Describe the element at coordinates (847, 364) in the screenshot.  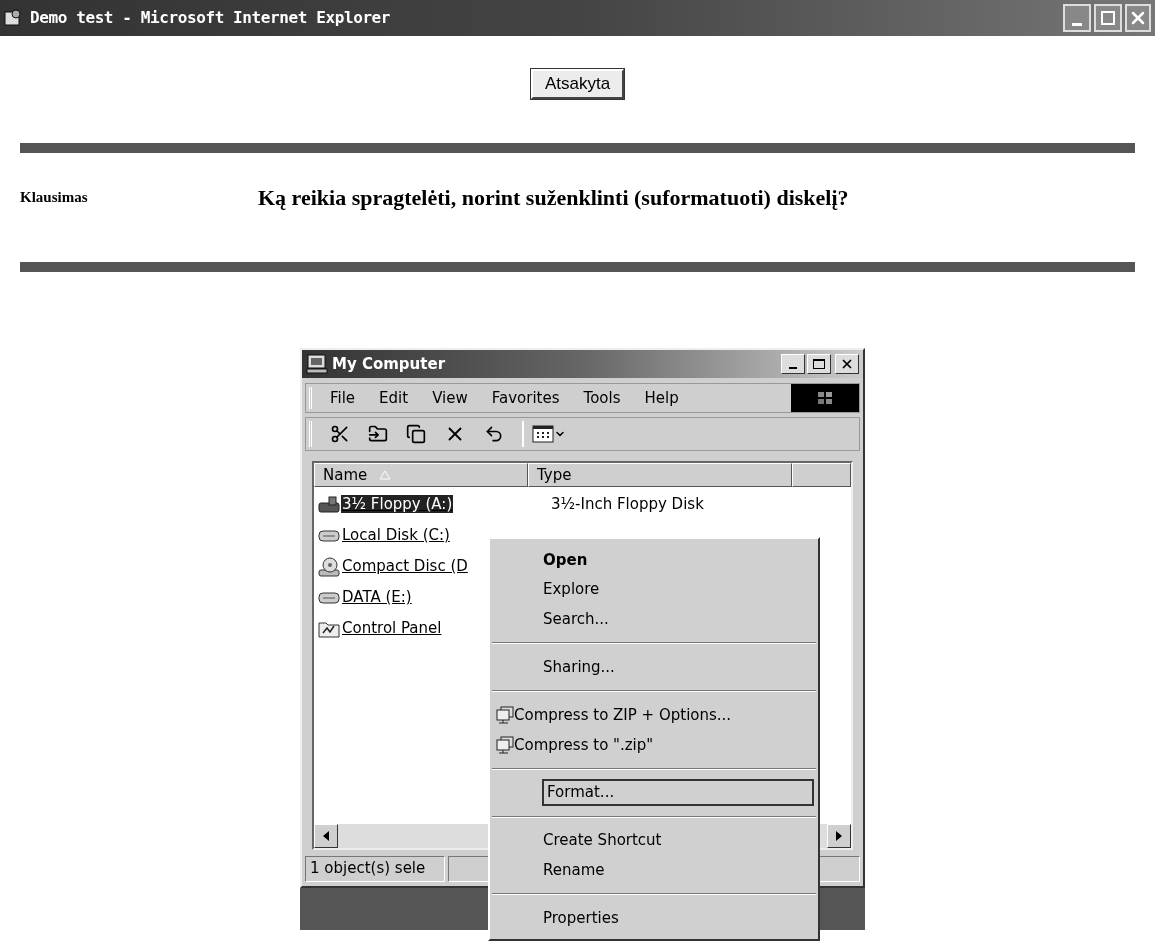
I see `close-icon` at that location.